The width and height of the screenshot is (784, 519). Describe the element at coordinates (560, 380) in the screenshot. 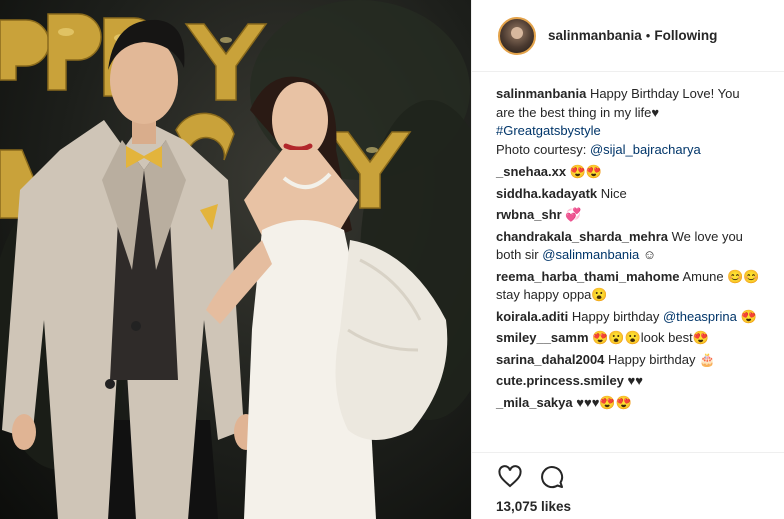

I see `comment-username: cute.princess.smiley` at that location.